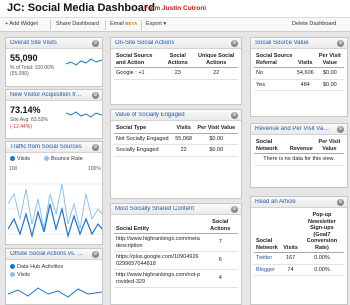 Image resolution: width=350 pixels, height=305 pixels. I want to click on y-left-top: 100, so click(13, 169).